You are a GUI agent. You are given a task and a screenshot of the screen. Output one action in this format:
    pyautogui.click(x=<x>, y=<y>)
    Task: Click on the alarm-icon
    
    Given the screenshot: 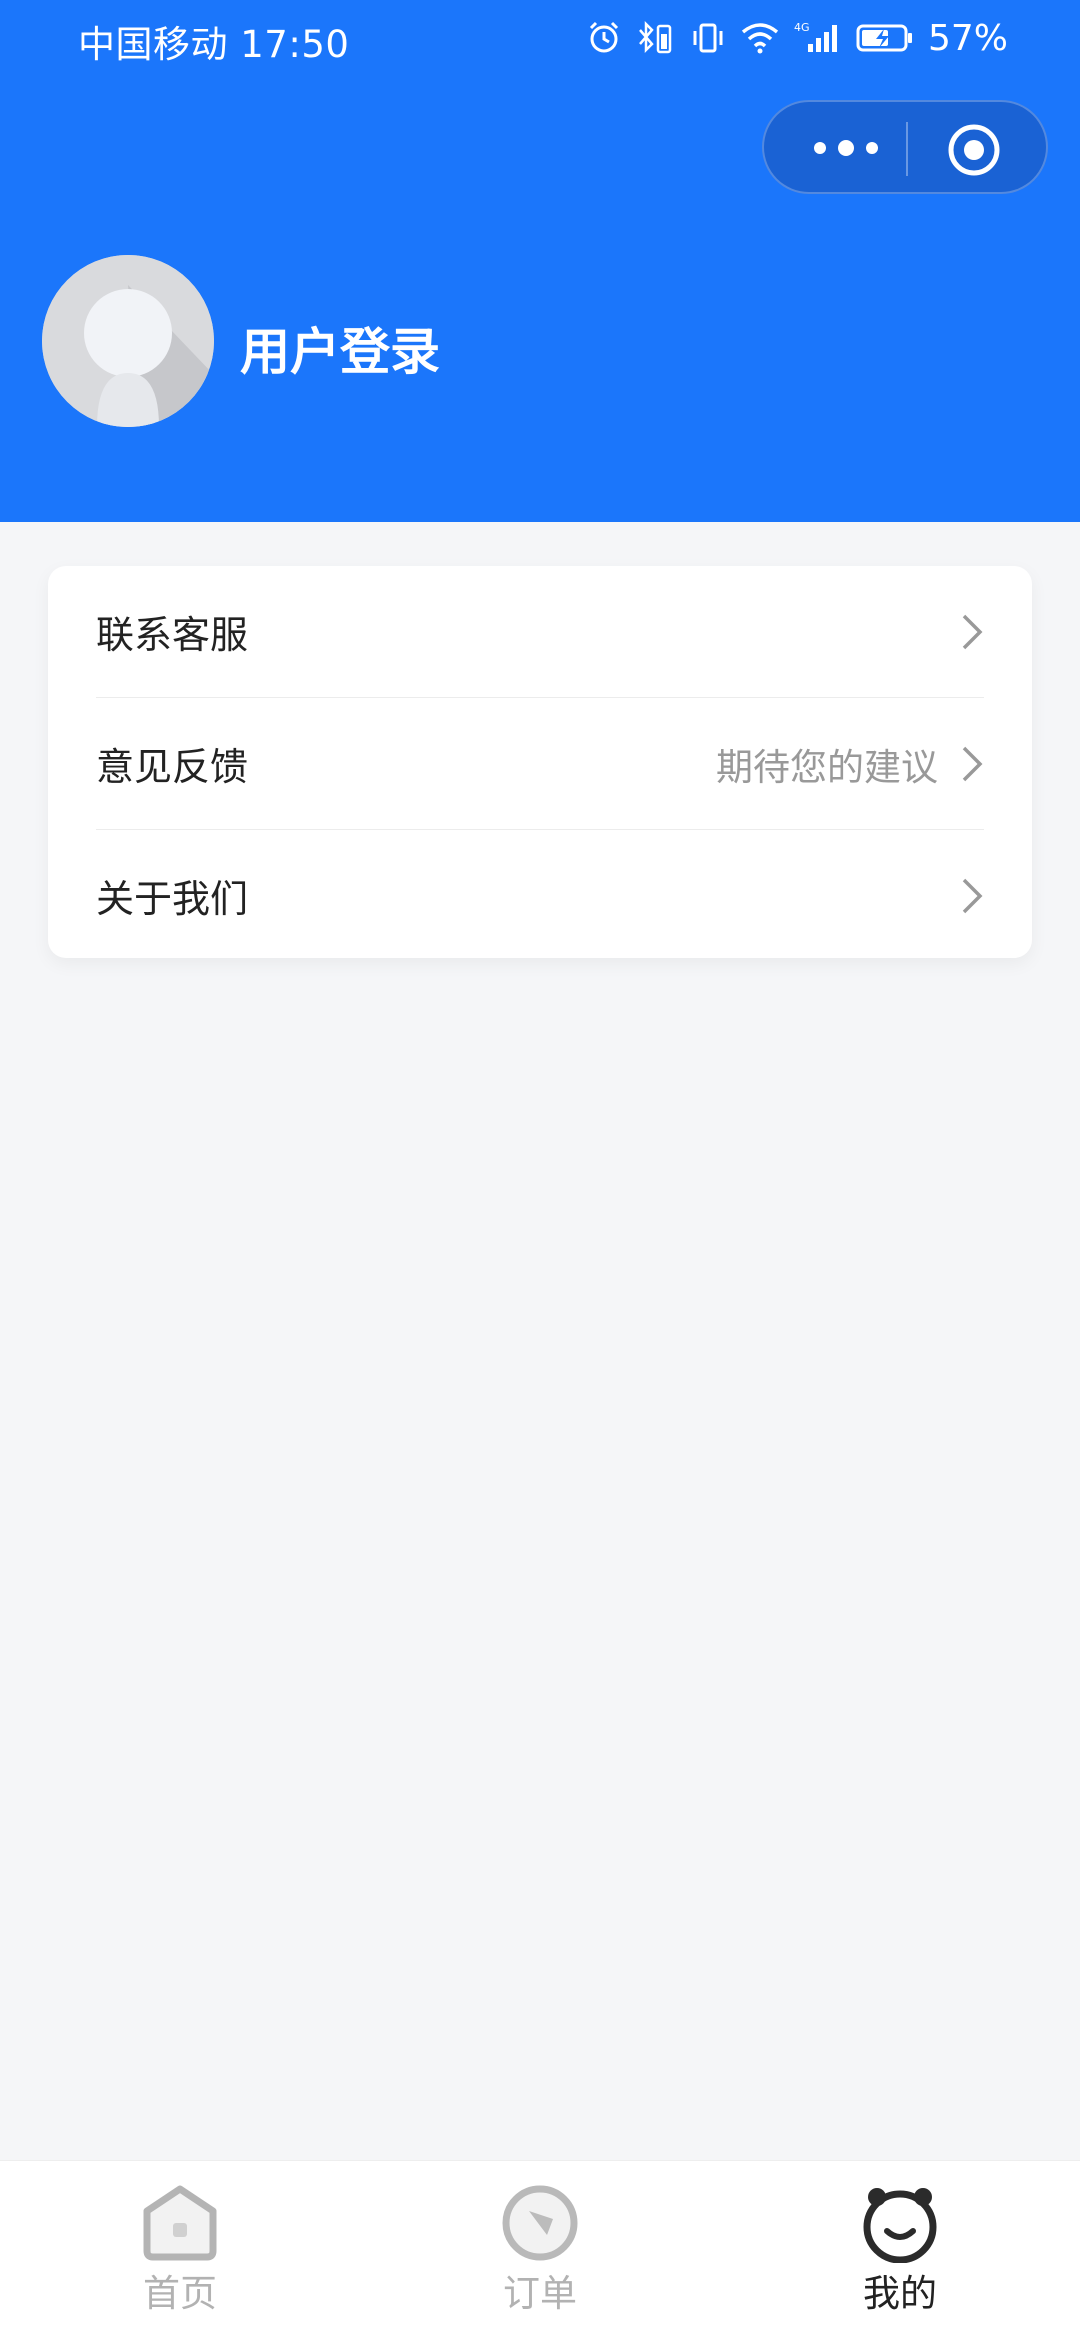 What is the action you would take?
    pyautogui.click(x=604, y=37)
    